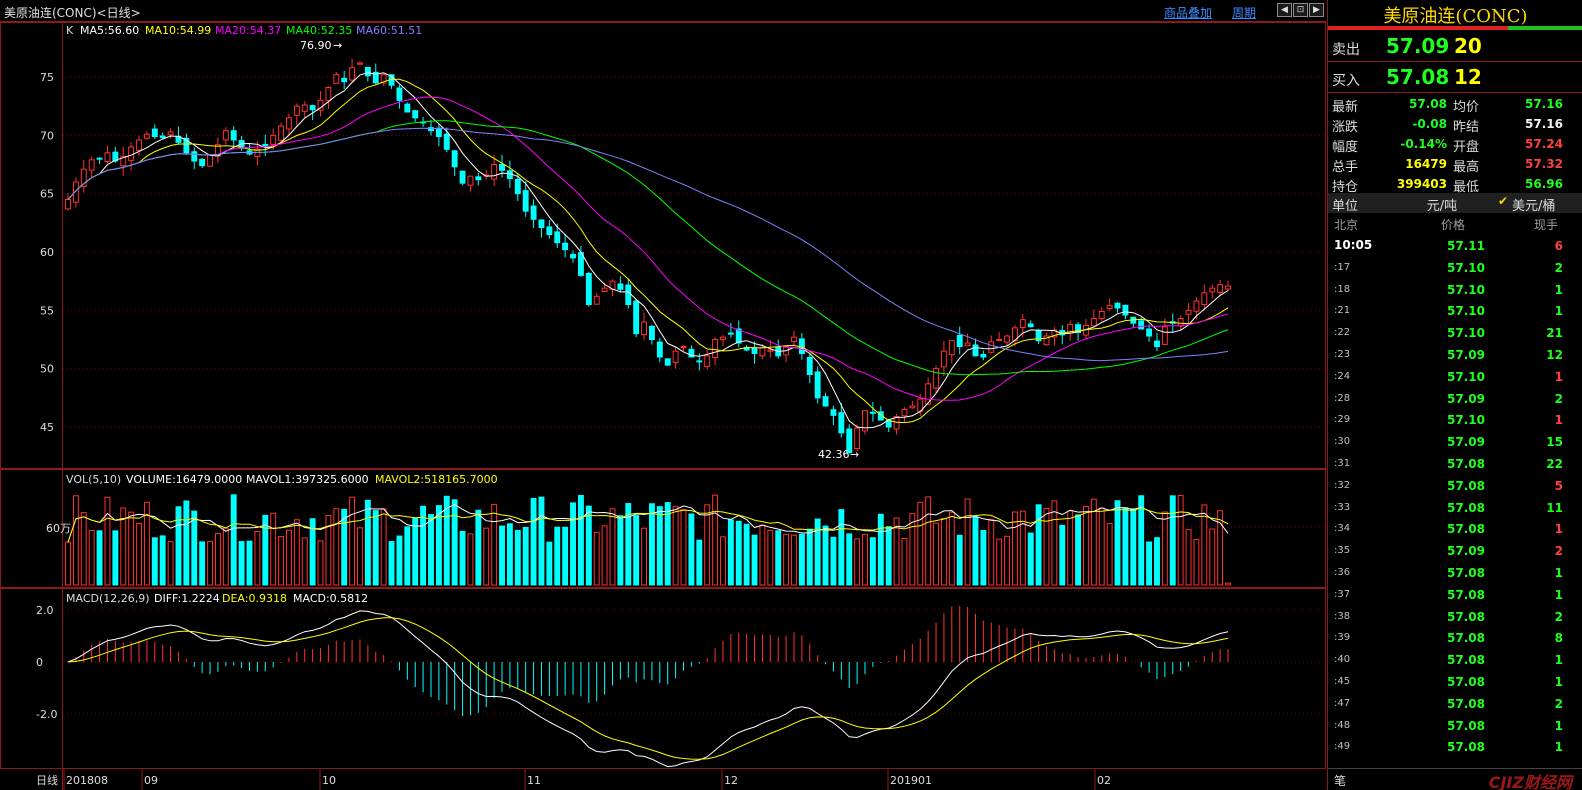 This screenshot has width=1582, height=790. Describe the element at coordinates (1300, 10) in the screenshot. I see `restore-icon: ⊡` at that location.